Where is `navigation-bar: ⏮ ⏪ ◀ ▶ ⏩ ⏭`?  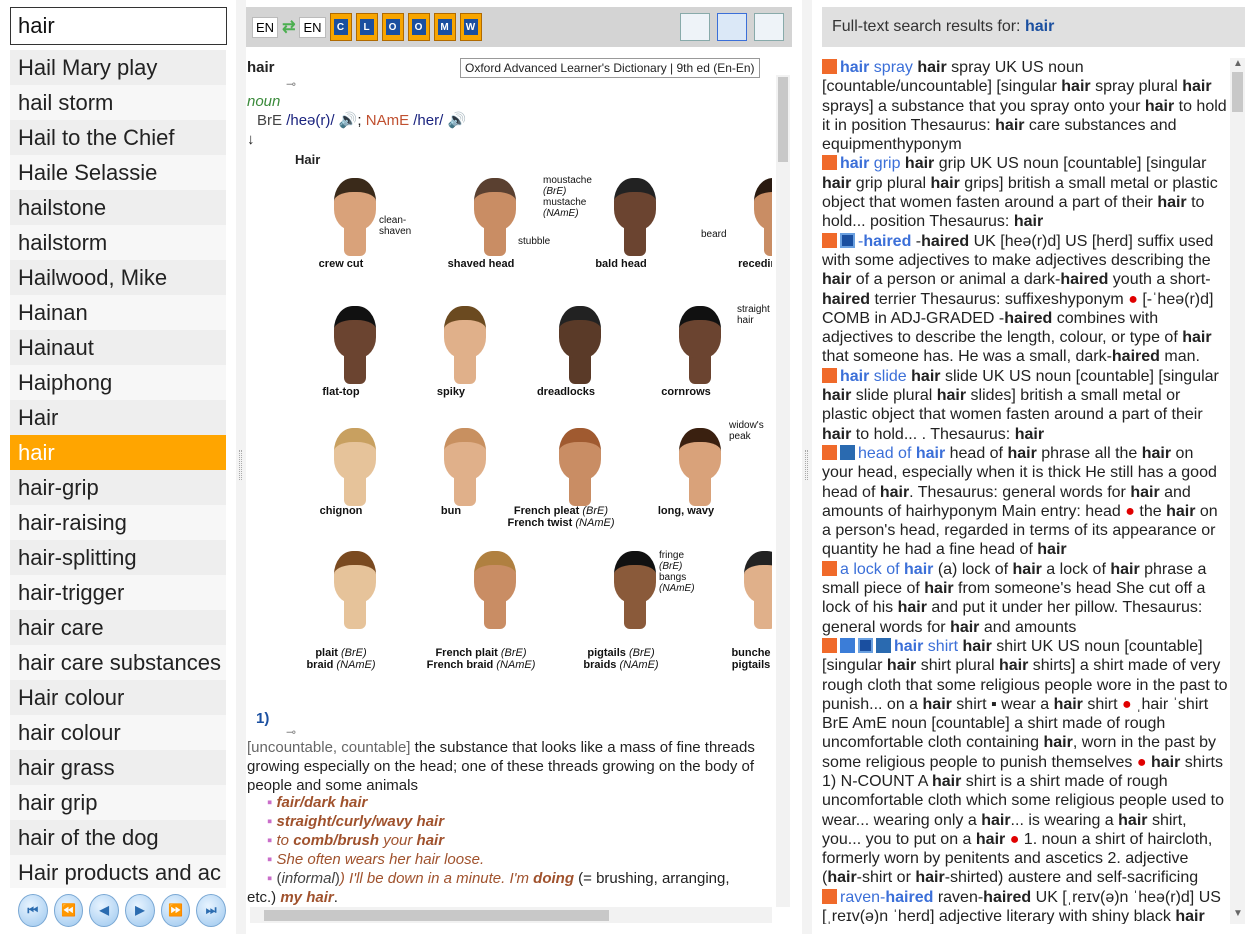 navigation-bar: ⏮ ⏪ ◀ ▶ ⏩ ⏭ is located at coordinates (118, 910).